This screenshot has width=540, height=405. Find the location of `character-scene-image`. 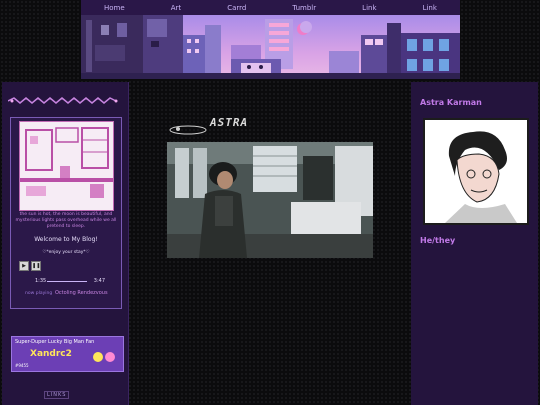

character-scene-image is located at coordinates (270, 200).